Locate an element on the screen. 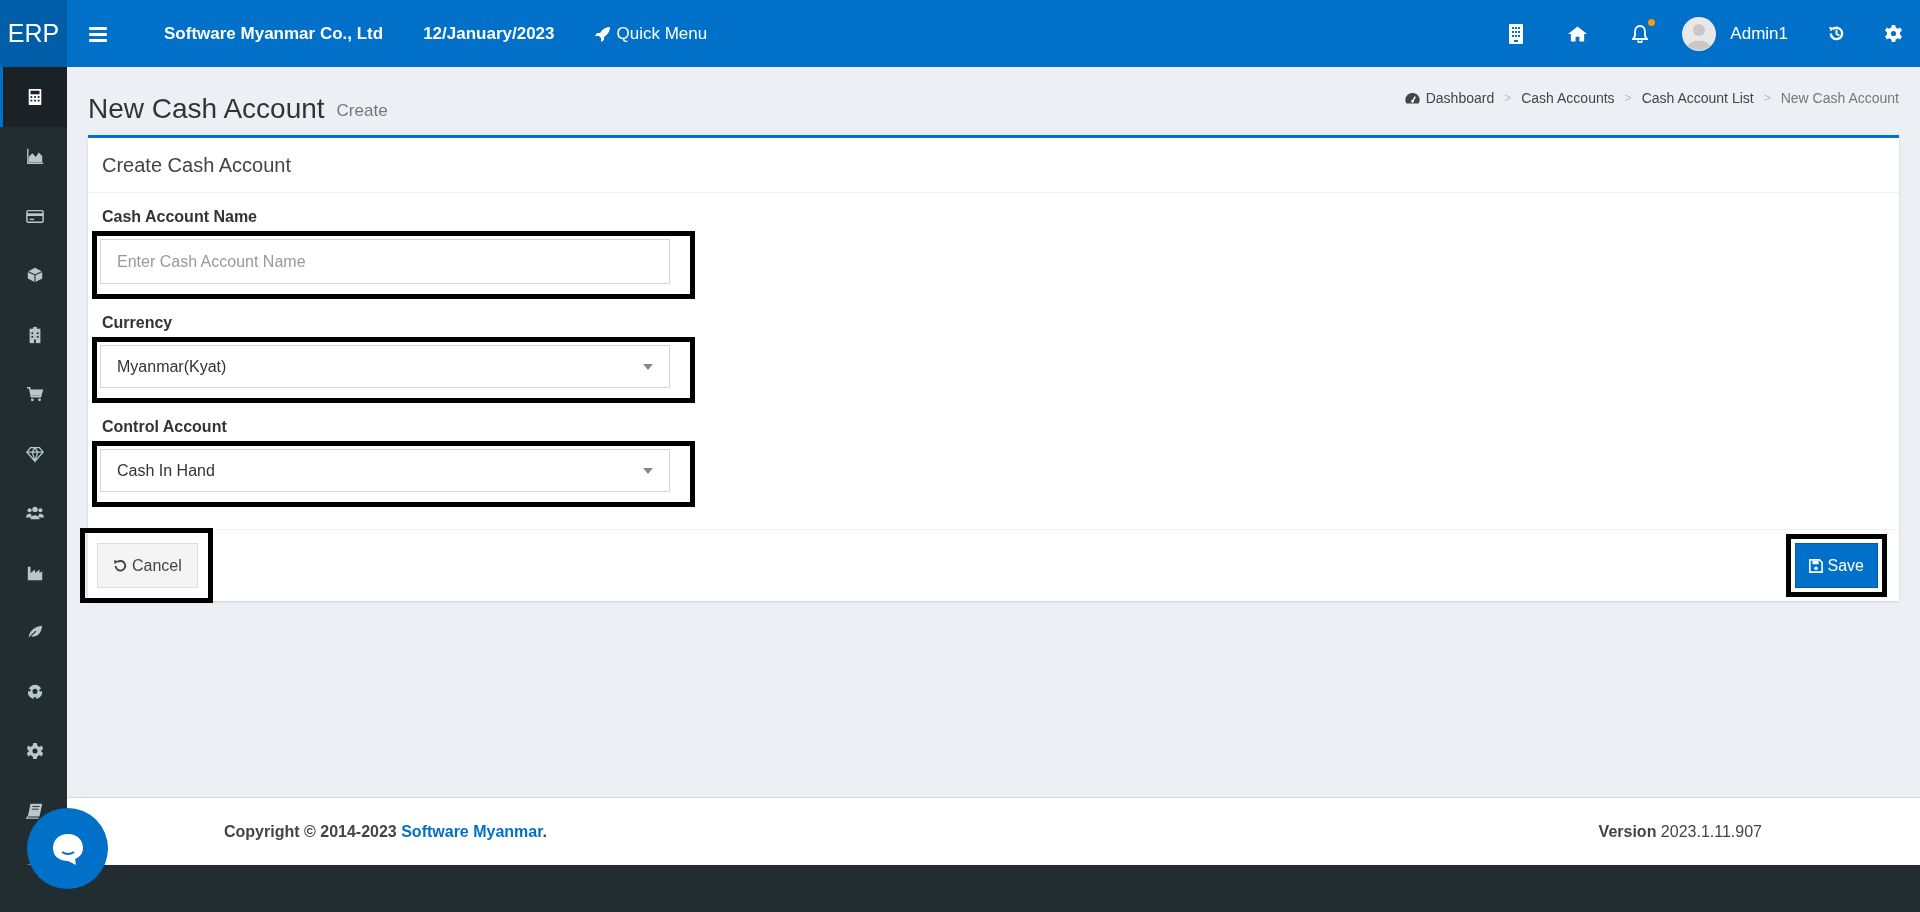  copyright-text: Copyright © 2014-2023 Software Myanmar. is located at coordinates (386, 831).